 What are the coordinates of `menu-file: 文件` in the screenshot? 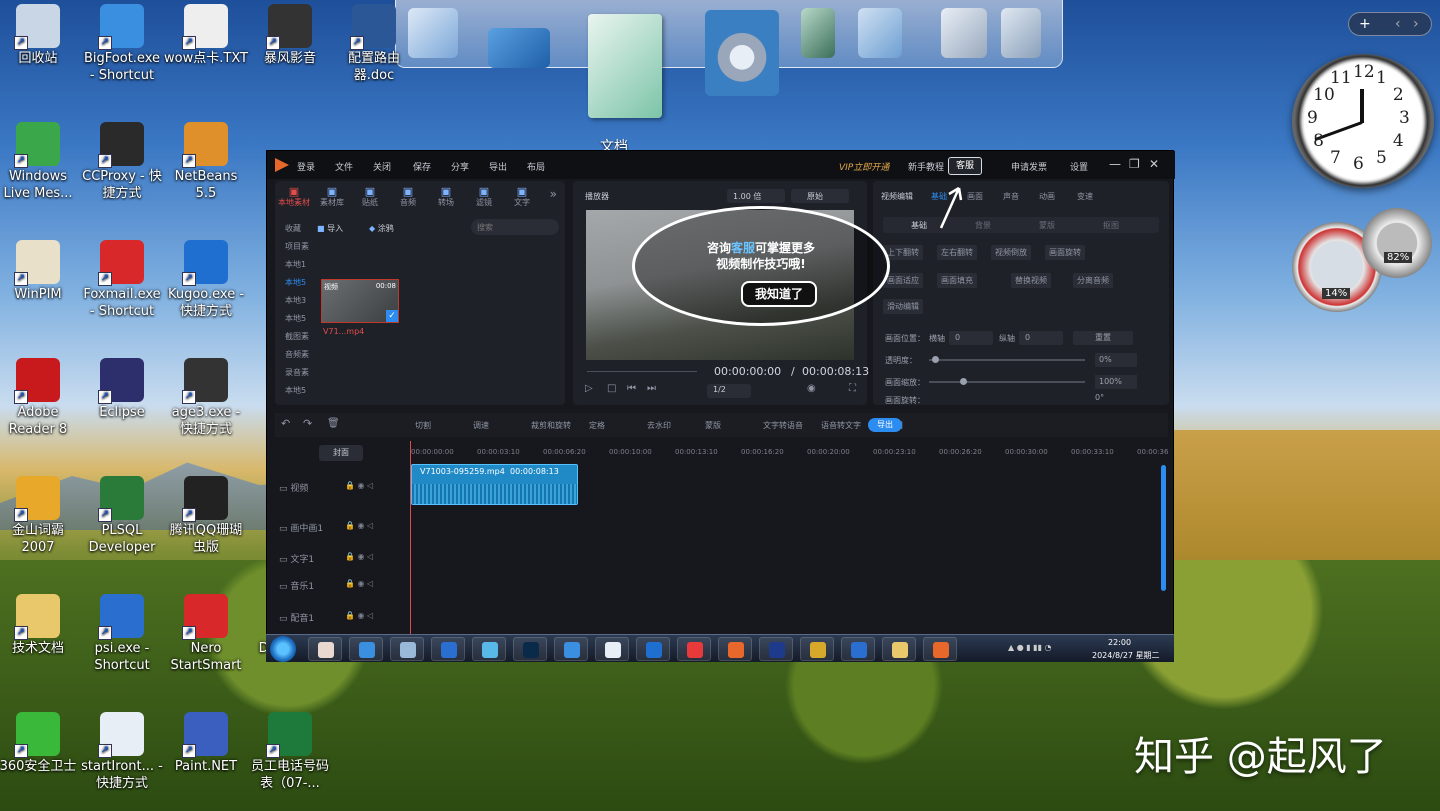 It's located at (344, 166).